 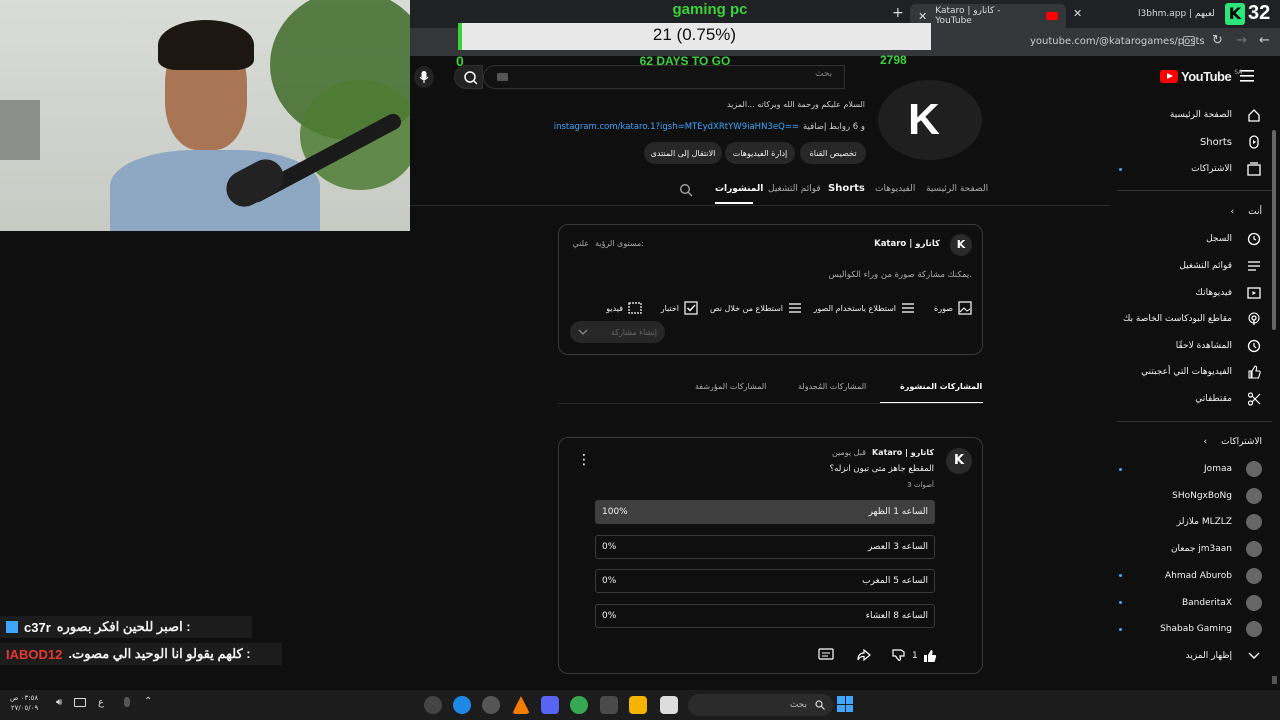 What do you see at coordinates (1216, 549) in the screenshot?
I see `subscription-item: جمعان jm3aan` at bounding box center [1216, 549].